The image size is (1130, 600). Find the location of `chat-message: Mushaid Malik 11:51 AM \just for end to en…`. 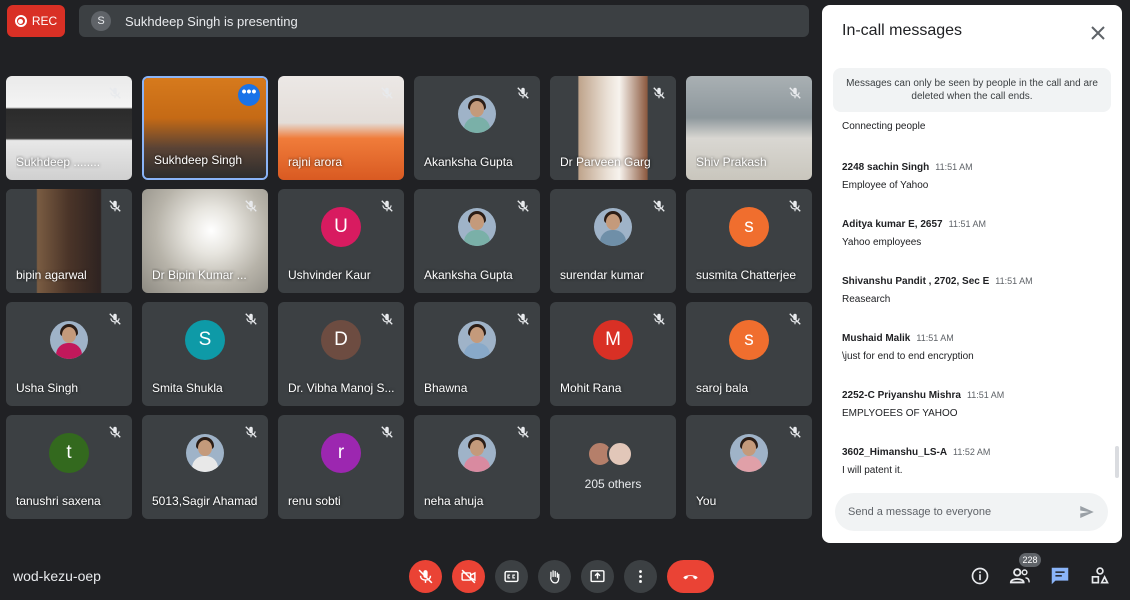

chat-message: Mushaid Malik 11:51 AM \just for end to en… is located at coordinates (973, 345).